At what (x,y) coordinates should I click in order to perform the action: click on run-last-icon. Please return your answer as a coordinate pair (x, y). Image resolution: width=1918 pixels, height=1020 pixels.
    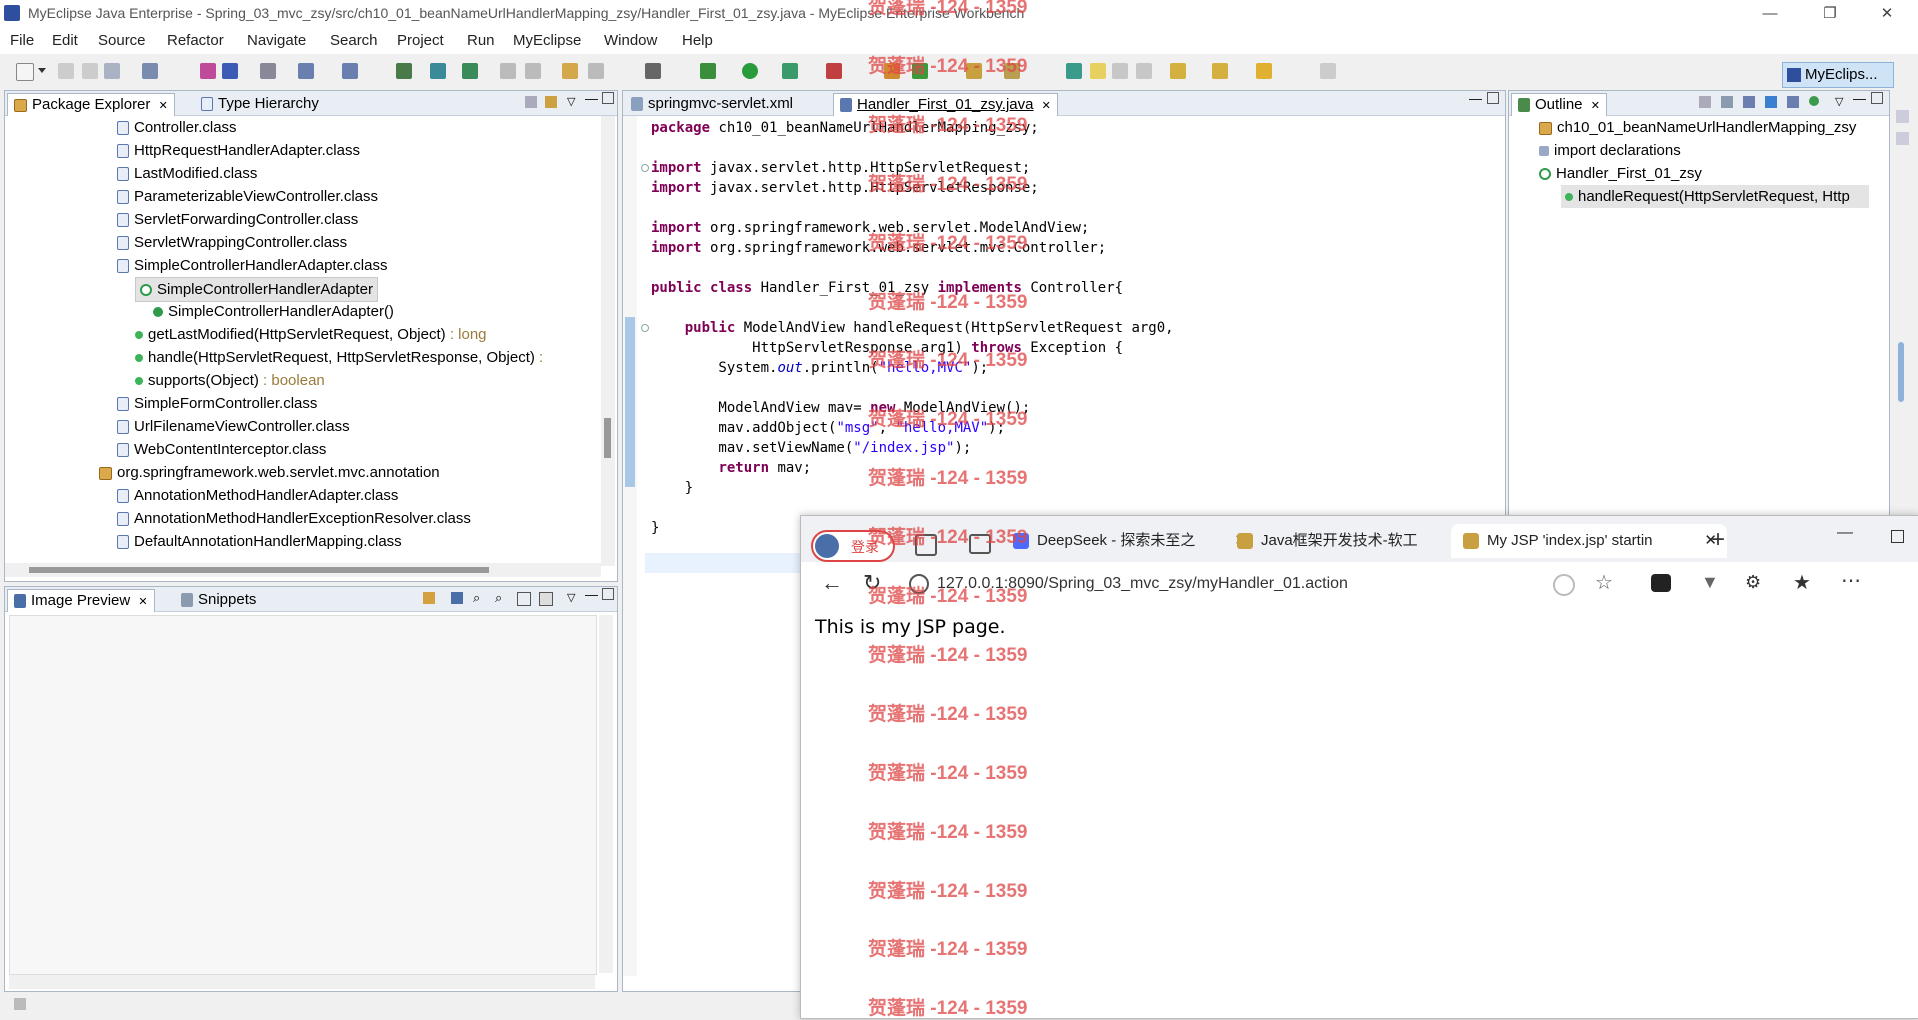
    Looking at the image, I should click on (790, 71).